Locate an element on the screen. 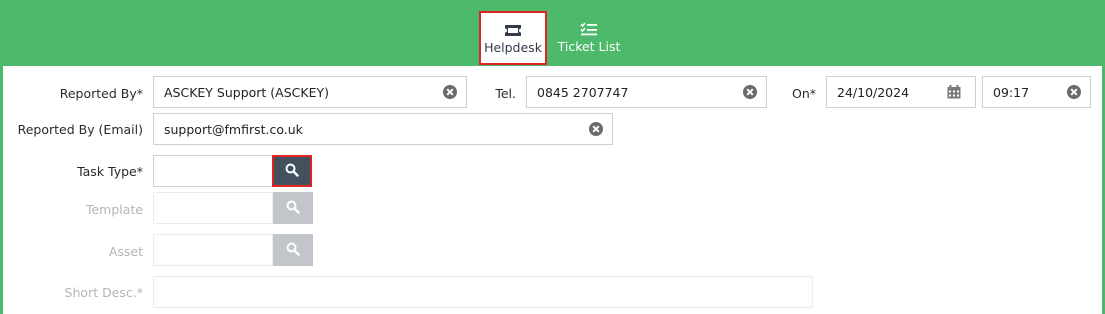 The width and height of the screenshot is (1105, 314). asset-label: Asset is located at coordinates (125, 251).